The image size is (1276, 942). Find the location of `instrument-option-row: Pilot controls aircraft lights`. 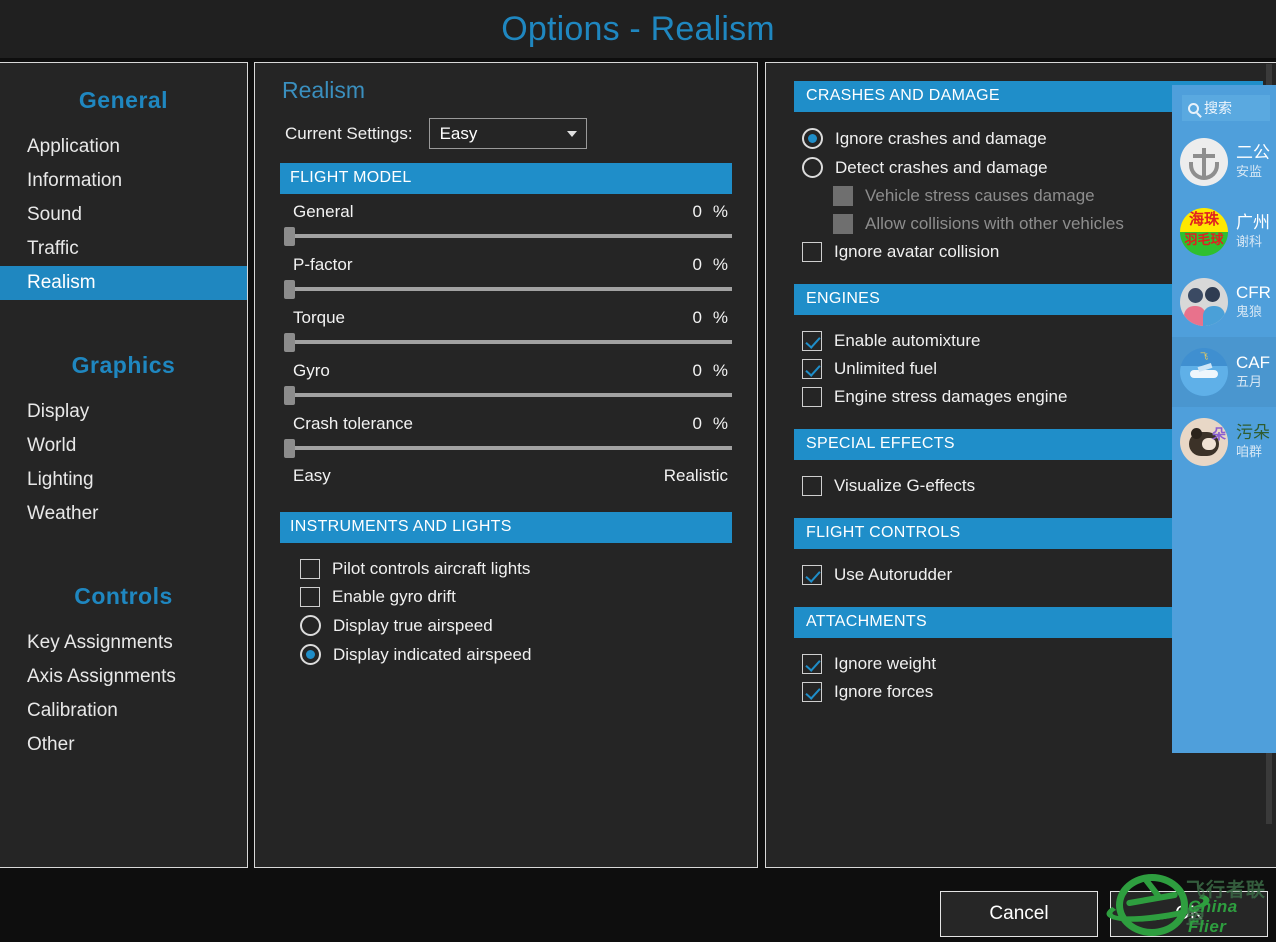

instrument-option-row: Pilot controls aircraft lights is located at coordinates (516, 569).